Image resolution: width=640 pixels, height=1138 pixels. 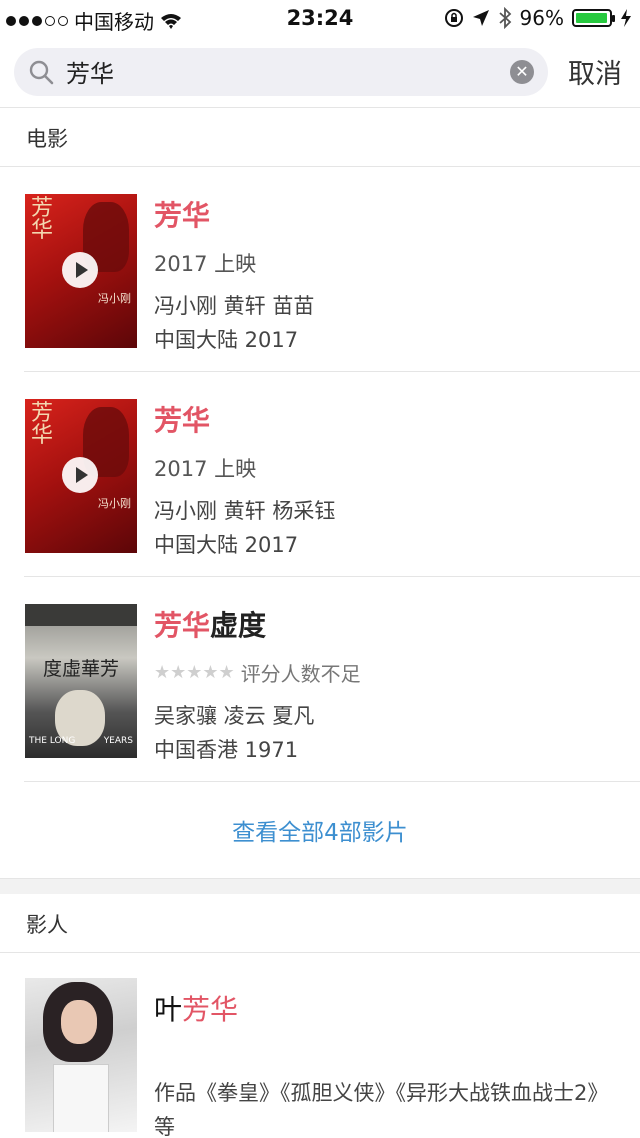 What do you see at coordinates (300, 674) in the screenshot?
I see `rating-text: 评分人数不足` at bounding box center [300, 674].